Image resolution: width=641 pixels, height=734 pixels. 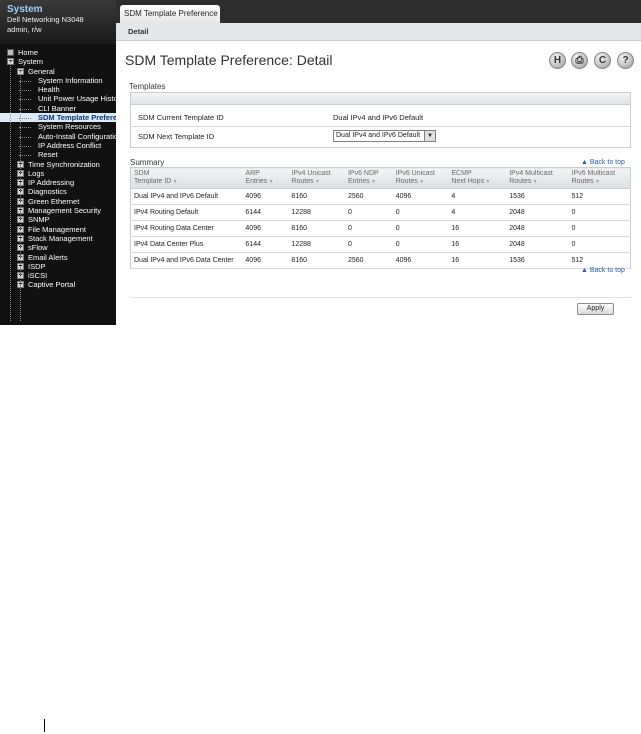 I want to click on save-button: H, so click(x=557, y=60).